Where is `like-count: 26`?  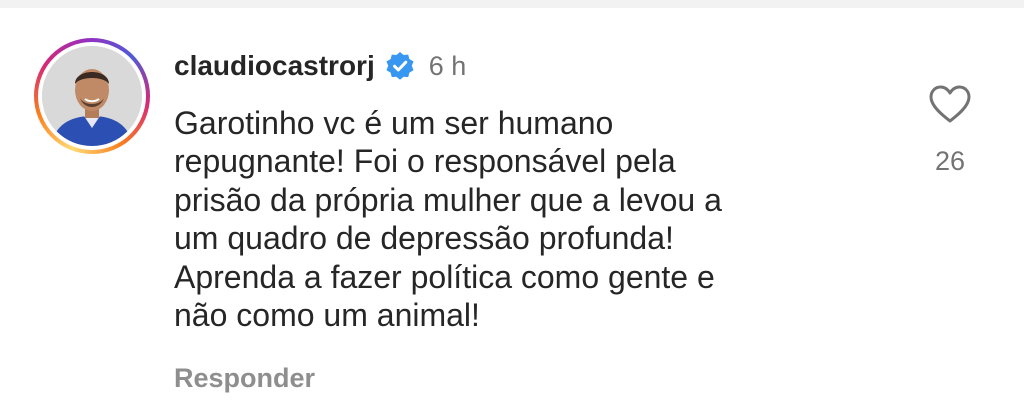 like-count: 26 is located at coordinates (950, 161).